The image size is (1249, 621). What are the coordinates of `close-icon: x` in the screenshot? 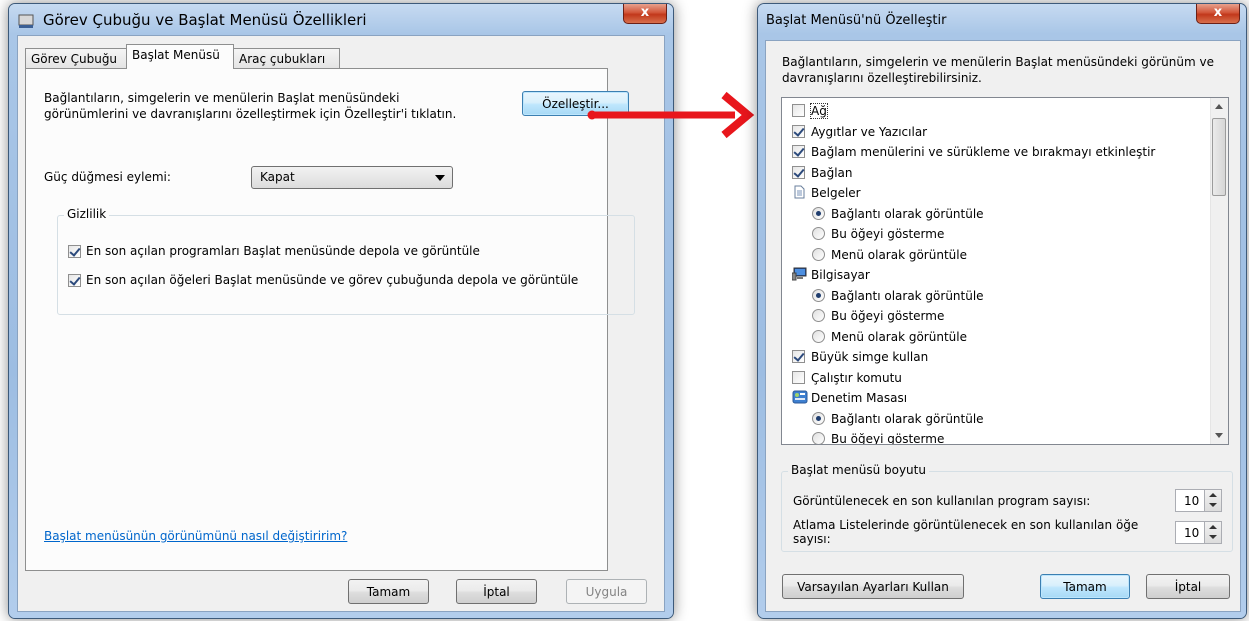 It's located at (1218, 12).